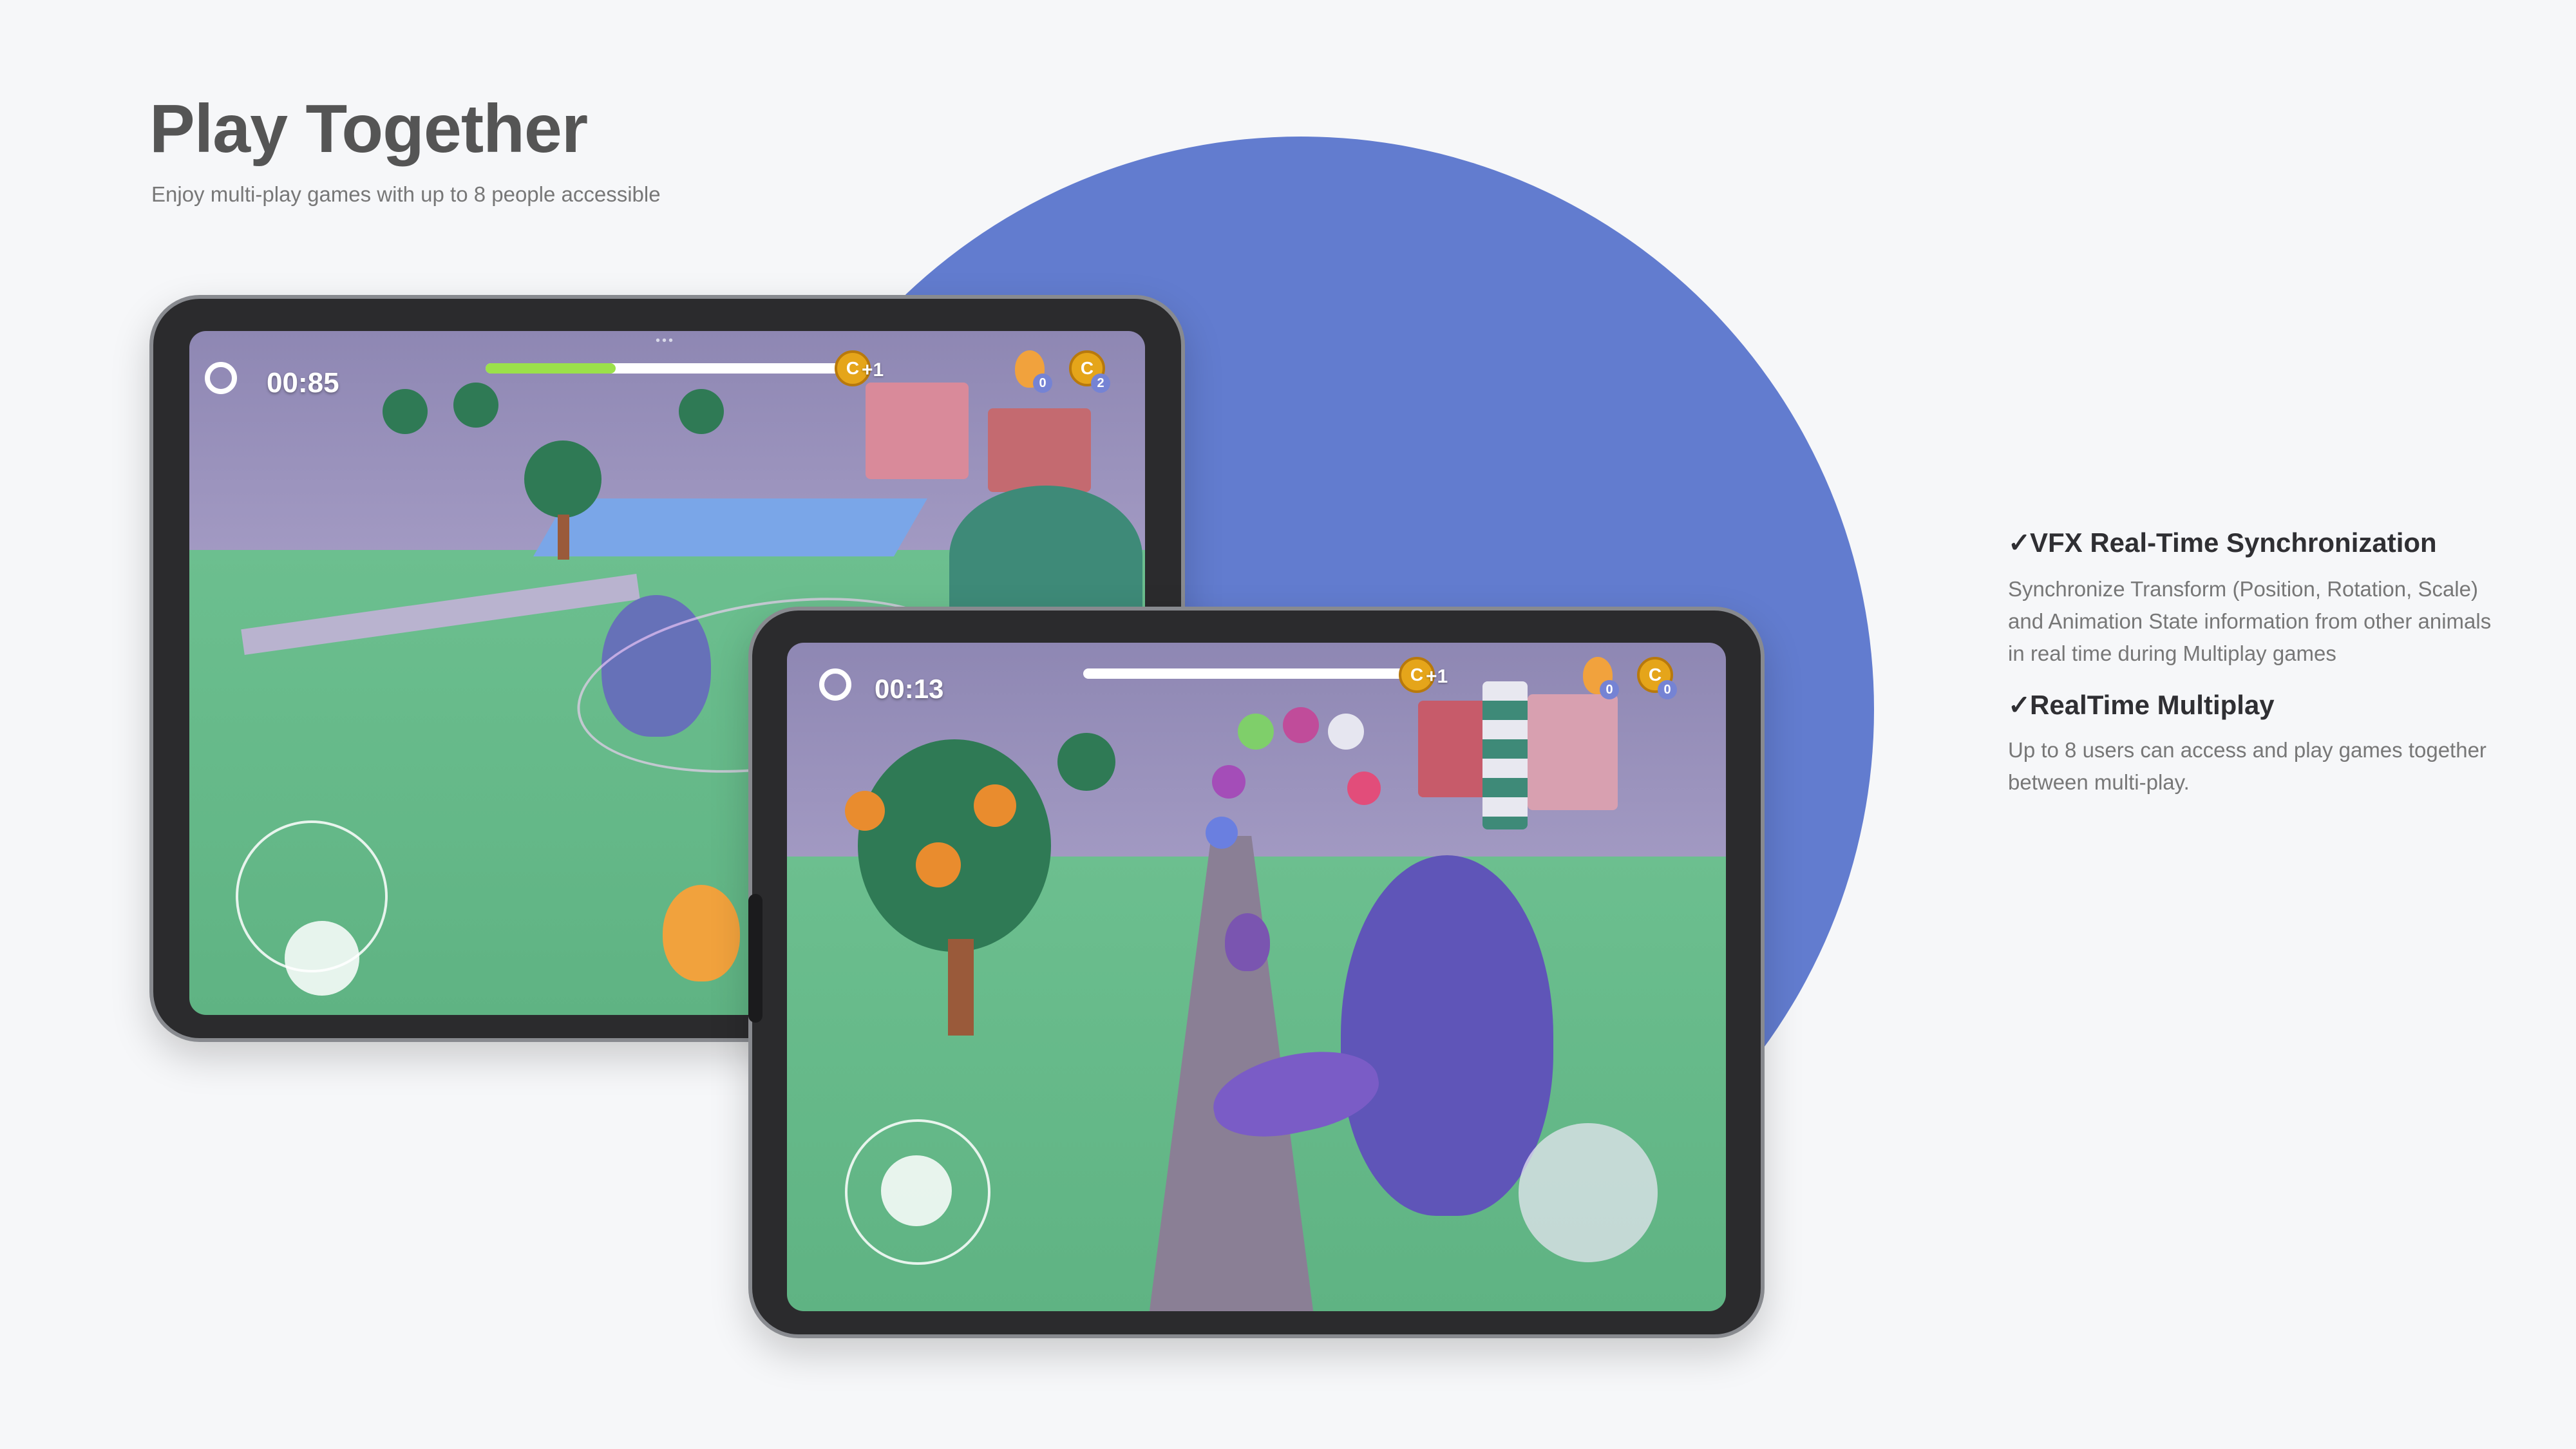 This screenshot has width=2576, height=1449. Describe the element at coordinates (1447, 1035) in the screenshot. I see `seal-character` at that location.